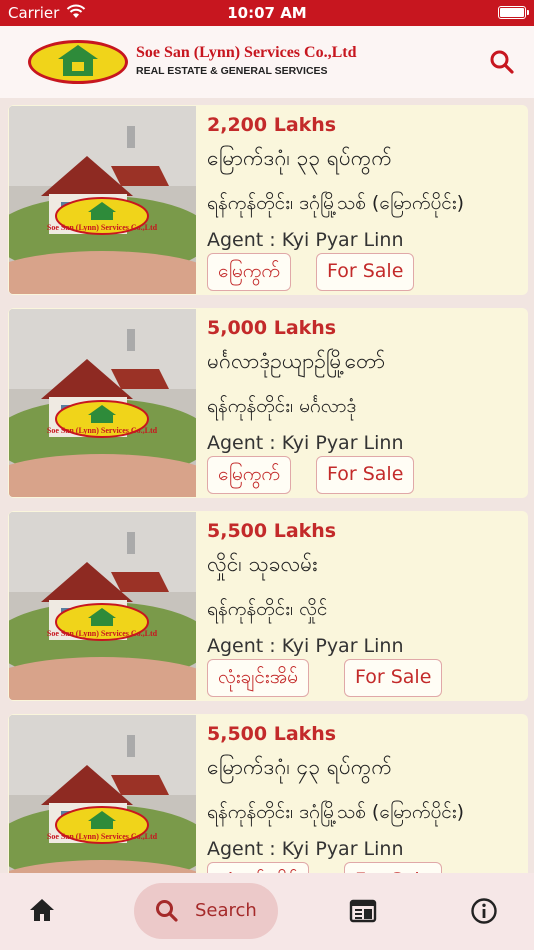 The width and height of the screenshot is (534, 950). Describe the element at coordinates (272, 125) in the screenshot. I see `listing-price: 2,200 Lakhs` at that location.